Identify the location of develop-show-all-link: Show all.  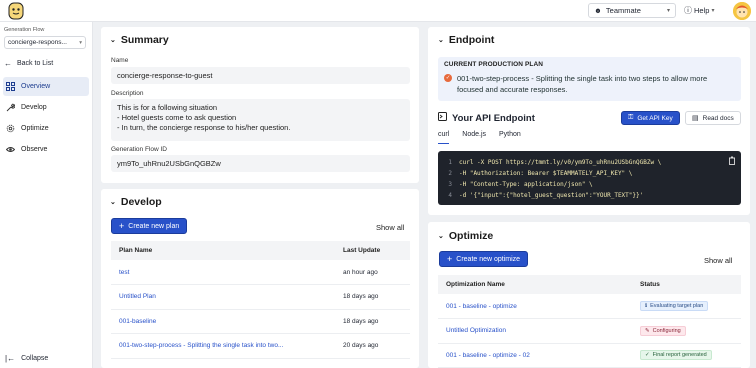
(390, 227).